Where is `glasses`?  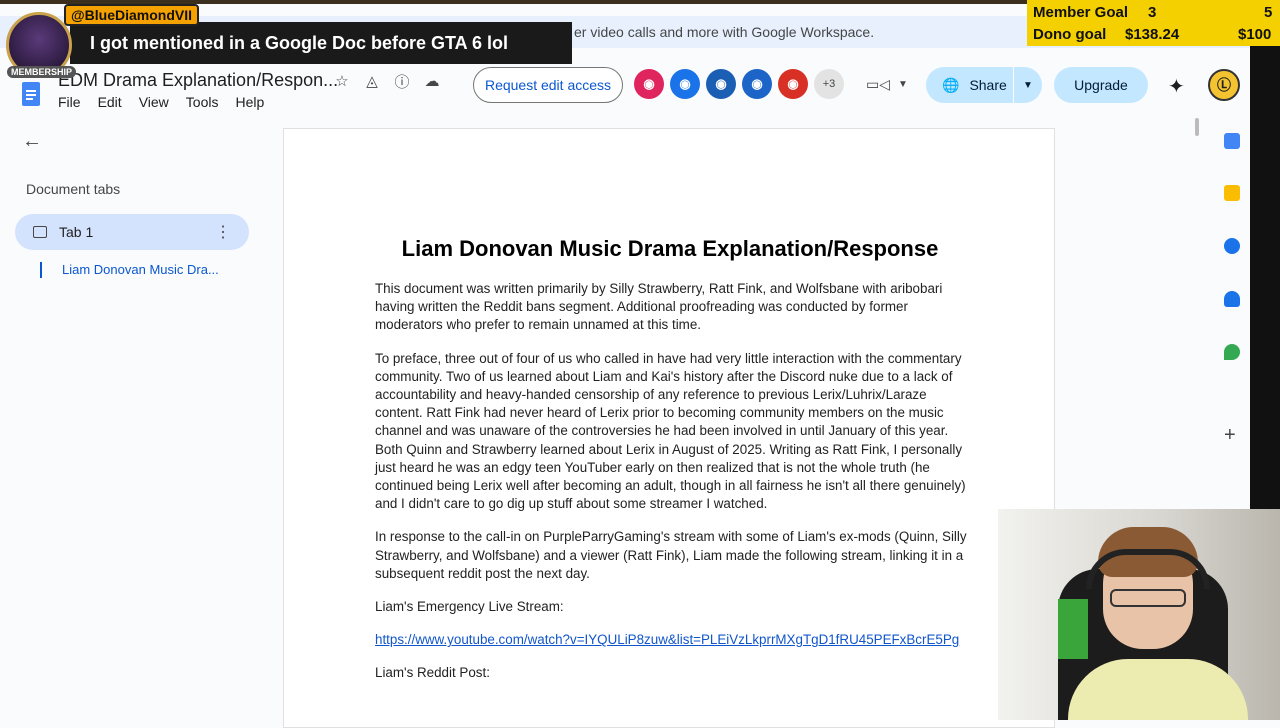 glasses is located at coordinates (1148, 598).